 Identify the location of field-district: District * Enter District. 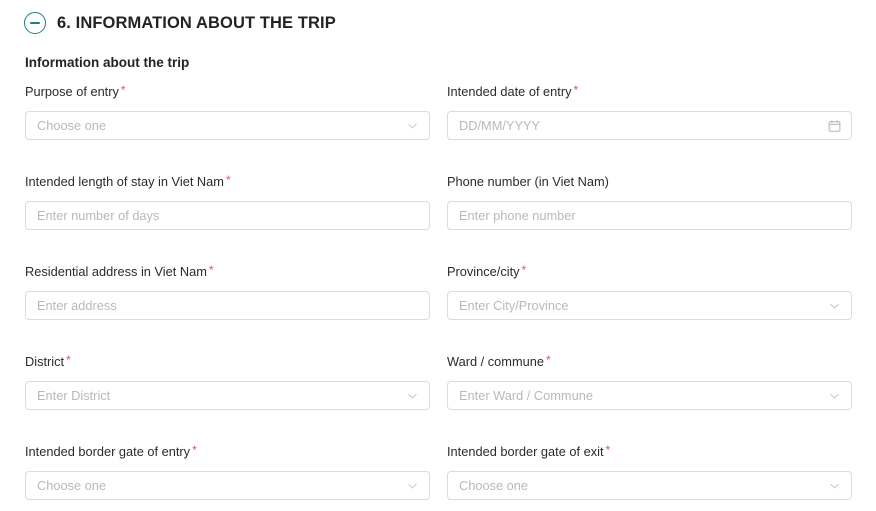
(227, 381).